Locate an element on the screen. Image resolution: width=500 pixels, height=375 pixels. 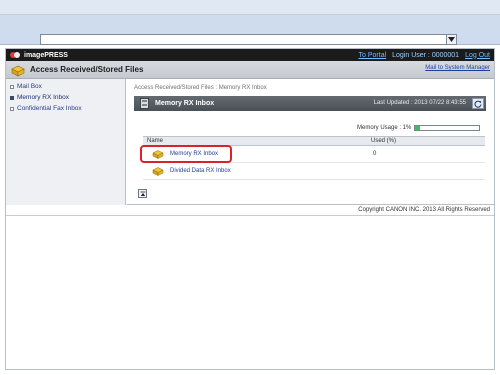
row-name: Divided Data RX Inbox is located at coordinates (200, 171).